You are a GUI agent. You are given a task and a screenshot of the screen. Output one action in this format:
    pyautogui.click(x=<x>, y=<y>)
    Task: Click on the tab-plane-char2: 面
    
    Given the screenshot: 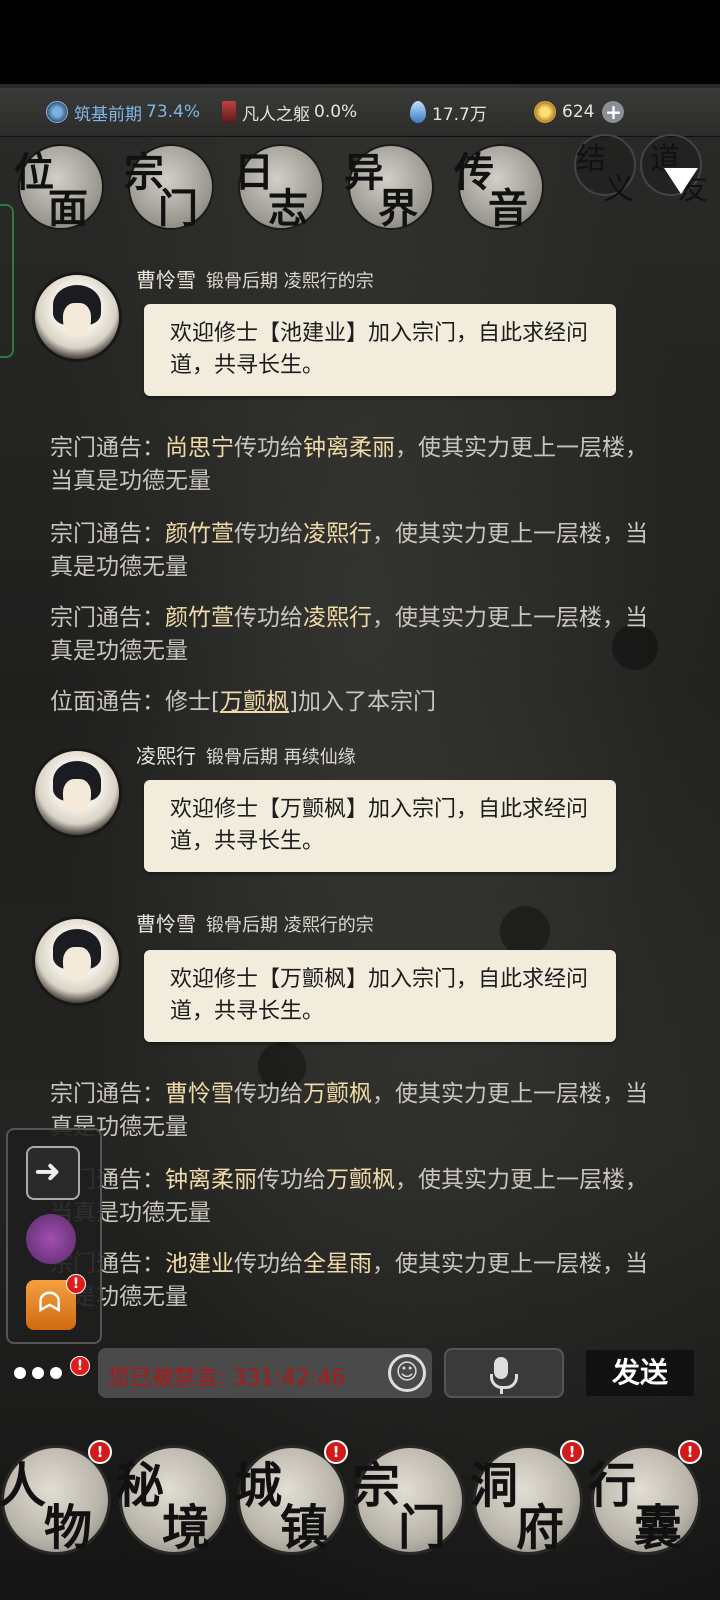 What is the action you would take?
    pyautogui.click(x=68, y=208)
    